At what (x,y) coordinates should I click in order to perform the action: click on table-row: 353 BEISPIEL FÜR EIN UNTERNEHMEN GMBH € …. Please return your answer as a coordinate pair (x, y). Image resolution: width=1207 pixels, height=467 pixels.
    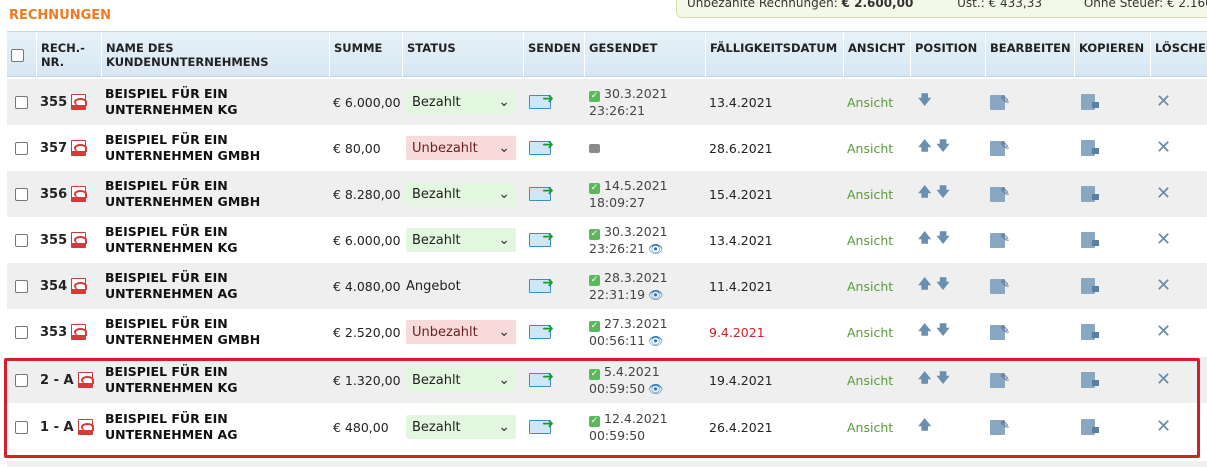
    Looking at the image, I should click on (607, 332).